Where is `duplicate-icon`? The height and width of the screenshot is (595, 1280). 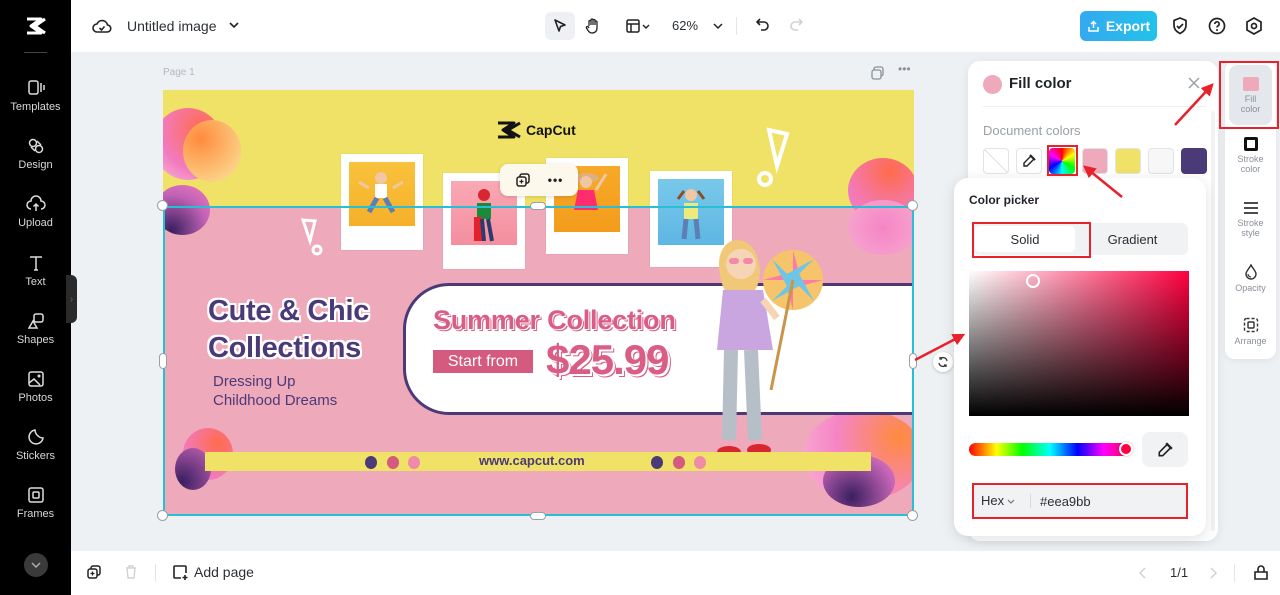
duplicate-icon is located at coordinates (523, 180).